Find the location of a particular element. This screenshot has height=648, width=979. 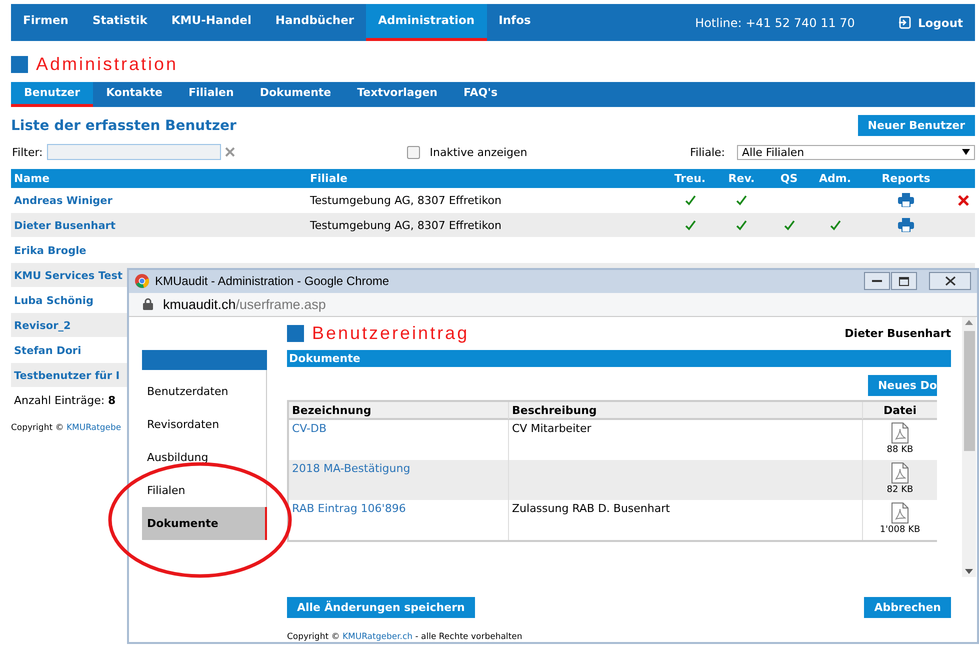

logout-link: Logout is located at coordinates (930, 22).